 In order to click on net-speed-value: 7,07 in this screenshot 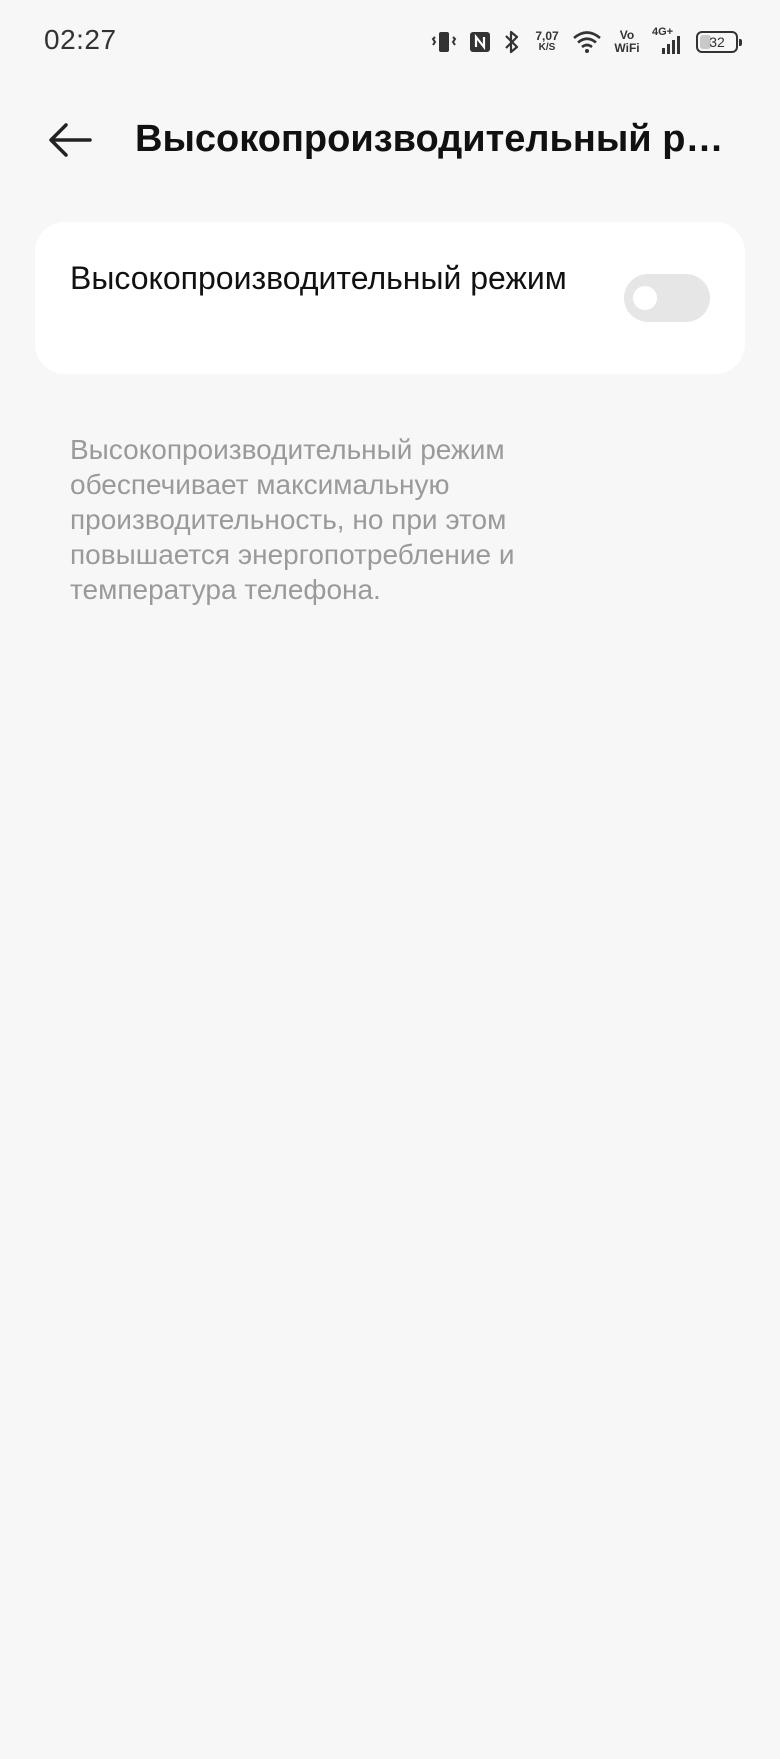, I will do `click(547, 36)`.